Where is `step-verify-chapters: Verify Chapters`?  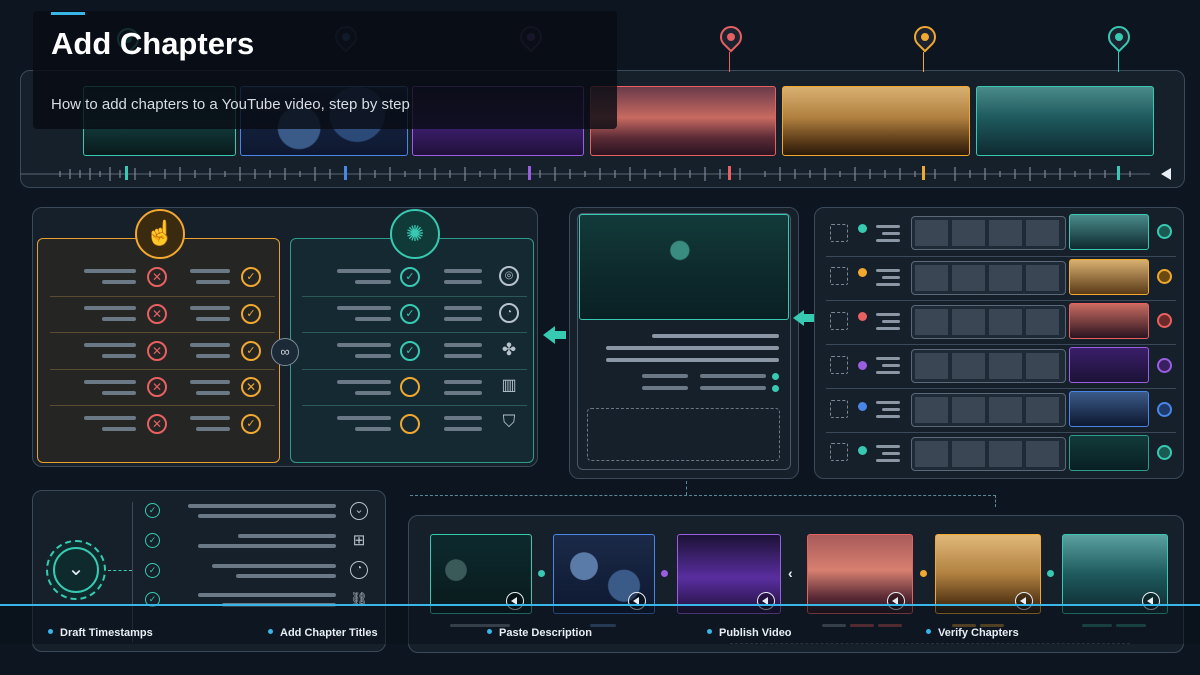
step-verify-chapters: Verify Chapters is located at coordinates (972, 633).